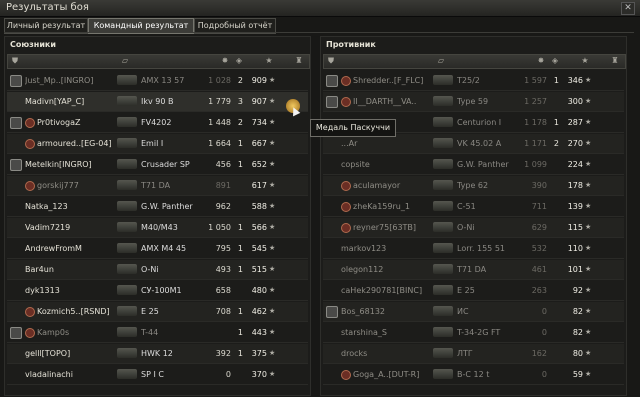 The height and width of the screenshot is (397, 640). What do you see at coordinates (386, 164) in the screenshot?
I see `player-name: copsite` at bounding box center [386, 164].